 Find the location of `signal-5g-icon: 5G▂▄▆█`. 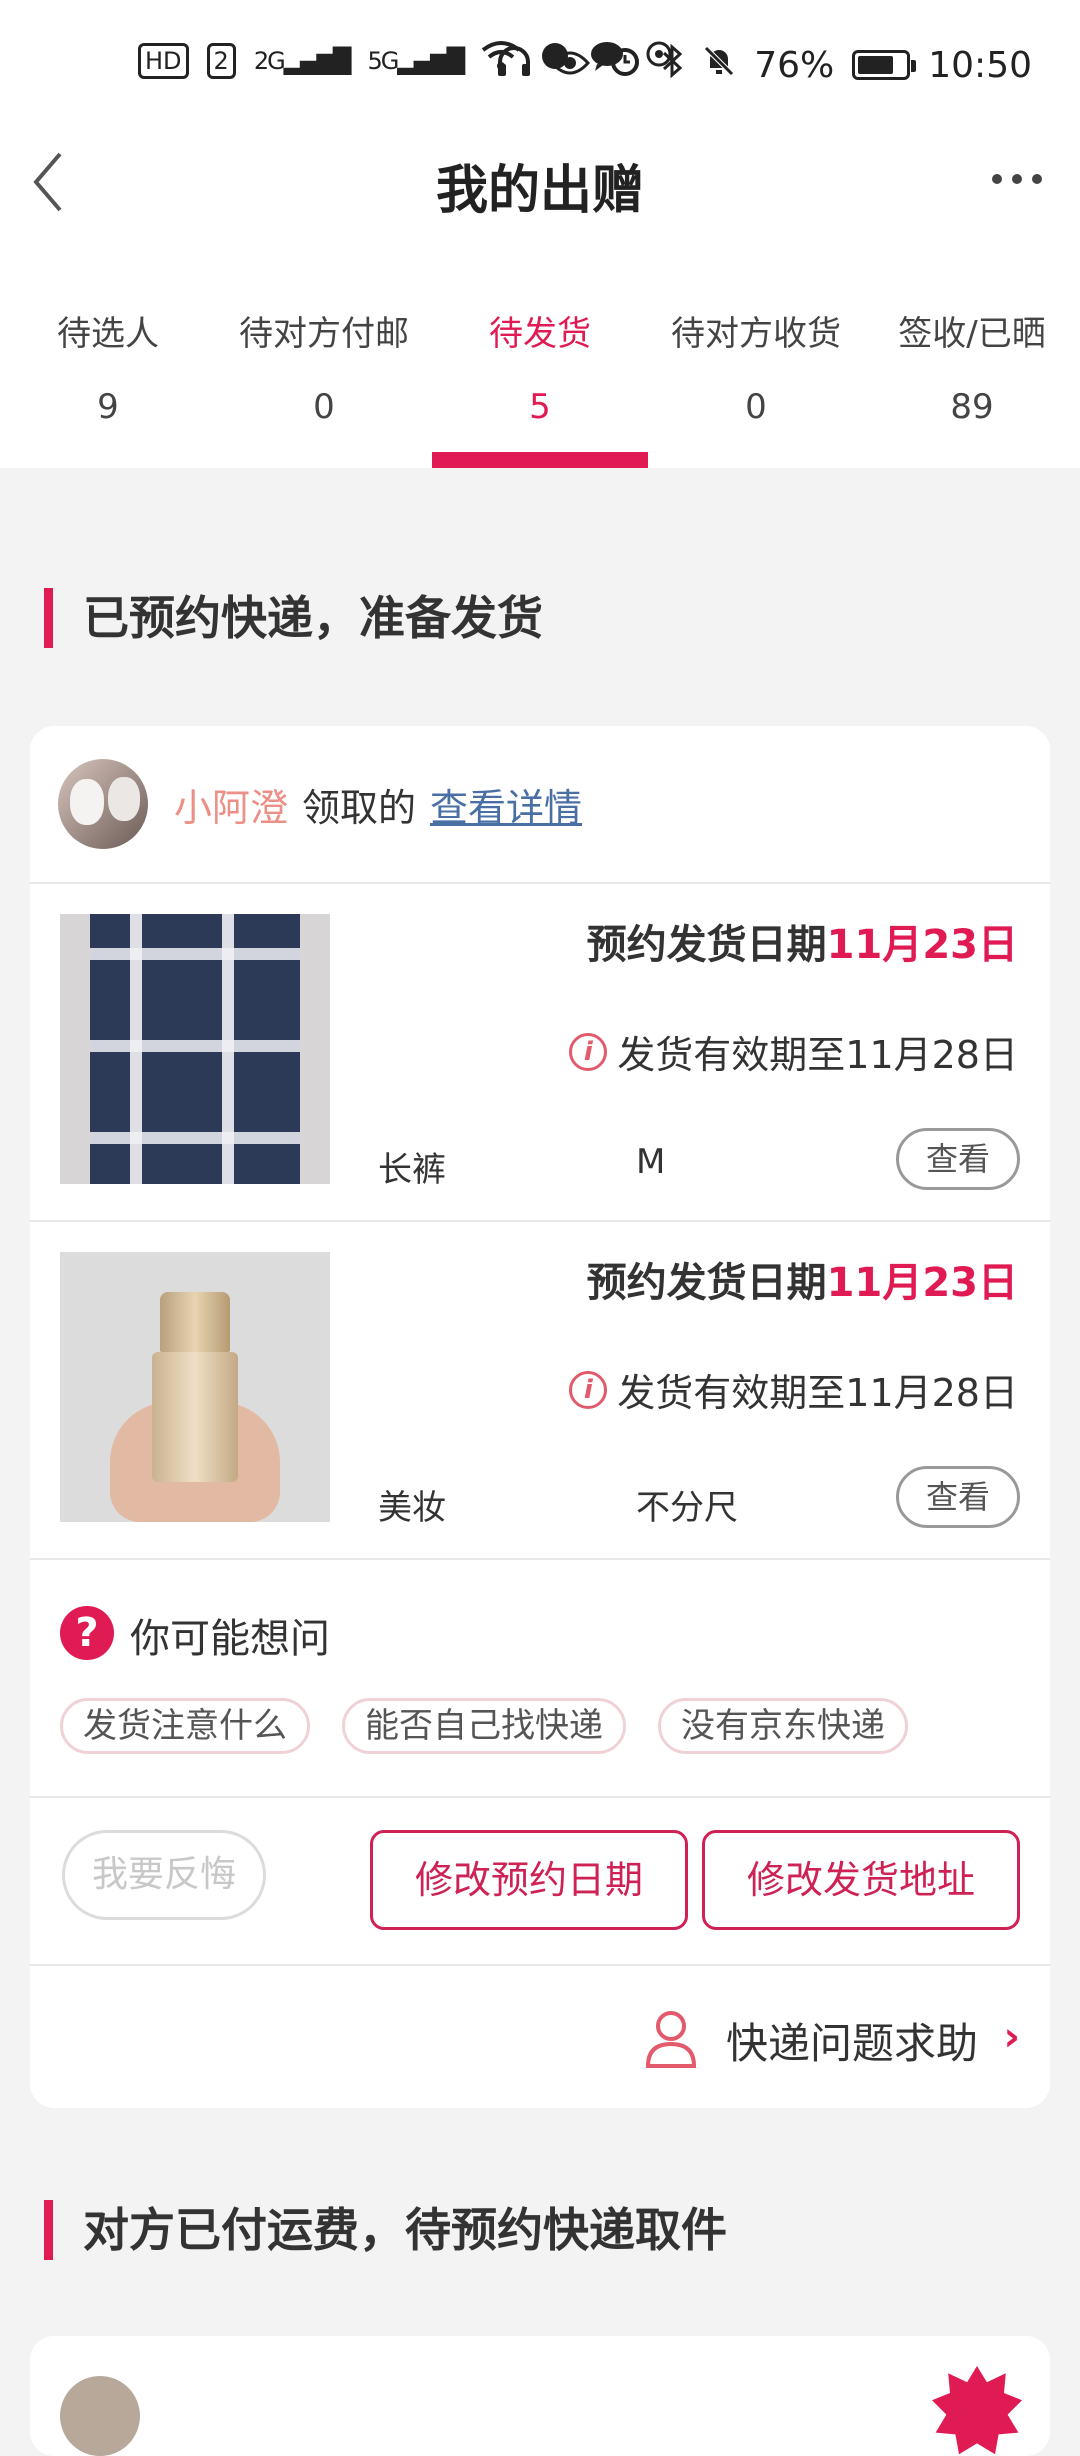

signal-5g-icon: 5G▂▄▆█ is located at coordinates (416, 60).